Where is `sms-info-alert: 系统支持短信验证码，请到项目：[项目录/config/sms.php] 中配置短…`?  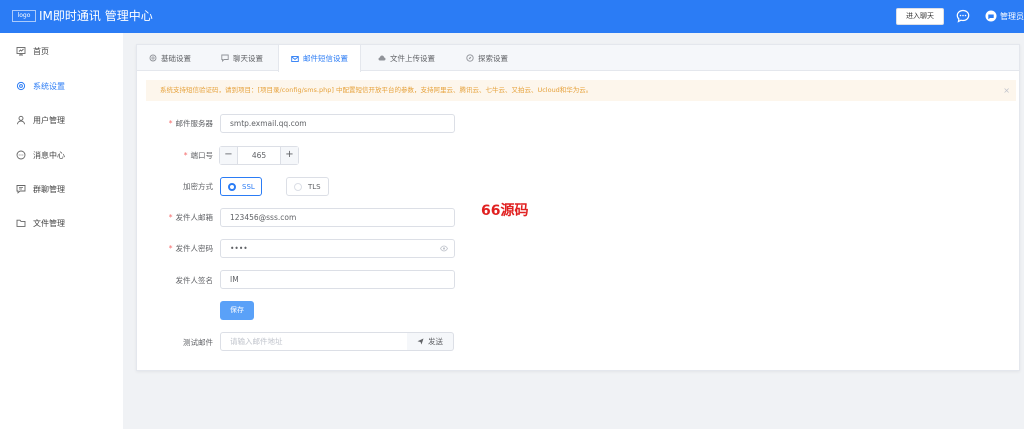
sms-info-alert: 系统支持短信验证码，请到项目：[项目录/config/sms.php] 中配置短… is located at coordinates (581, 90).